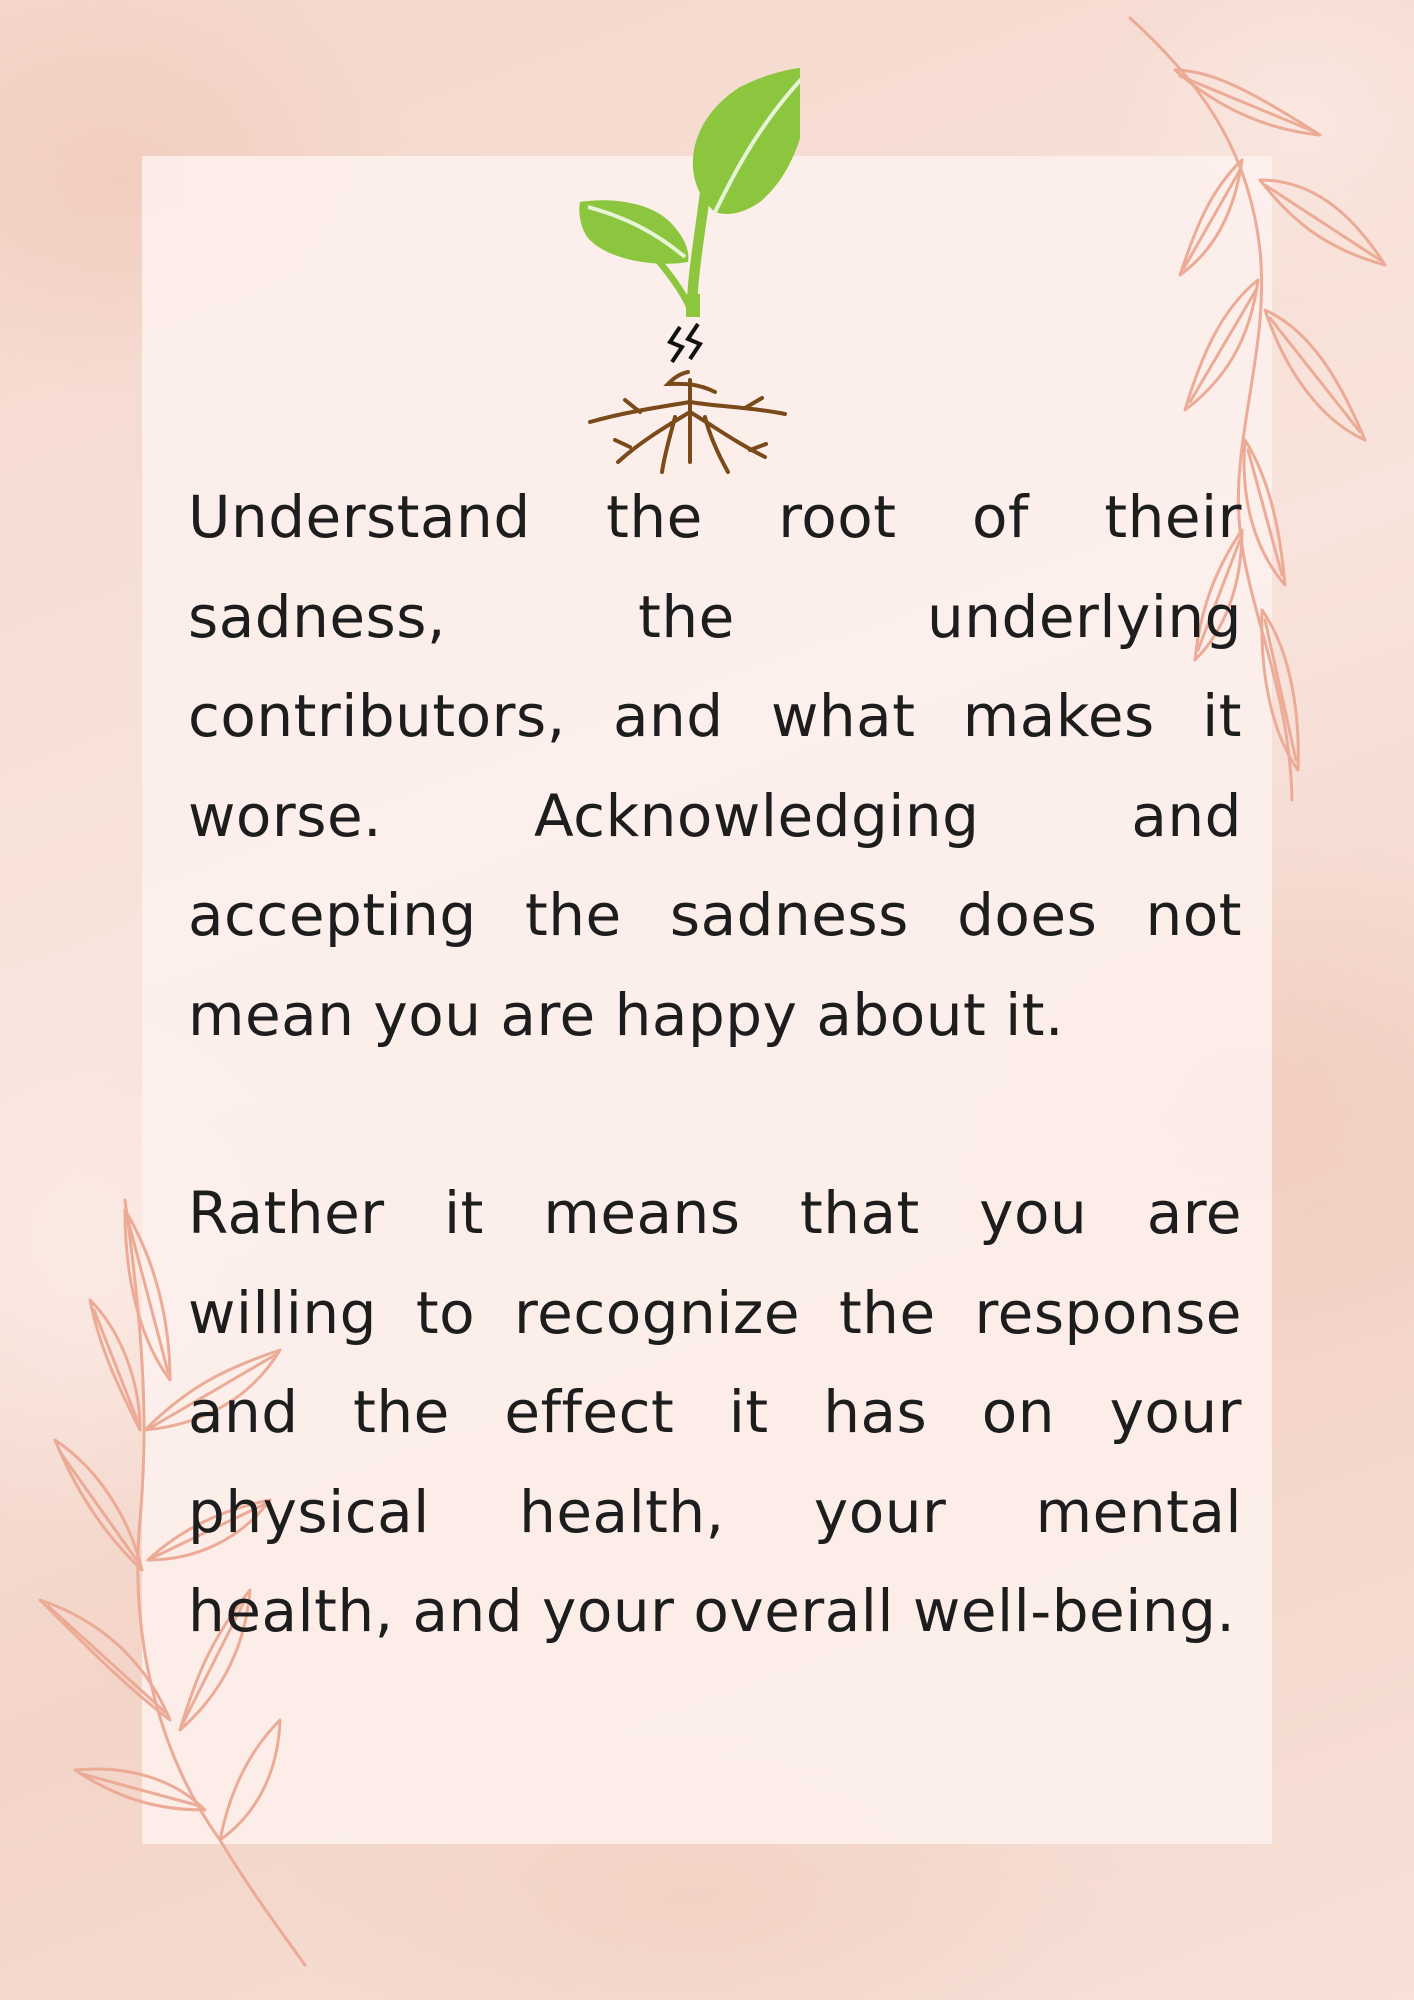 The width and height of the screenshot is (1414, 2000). I want to click on sprout-with-broken-root-icon, so click(689, 270).